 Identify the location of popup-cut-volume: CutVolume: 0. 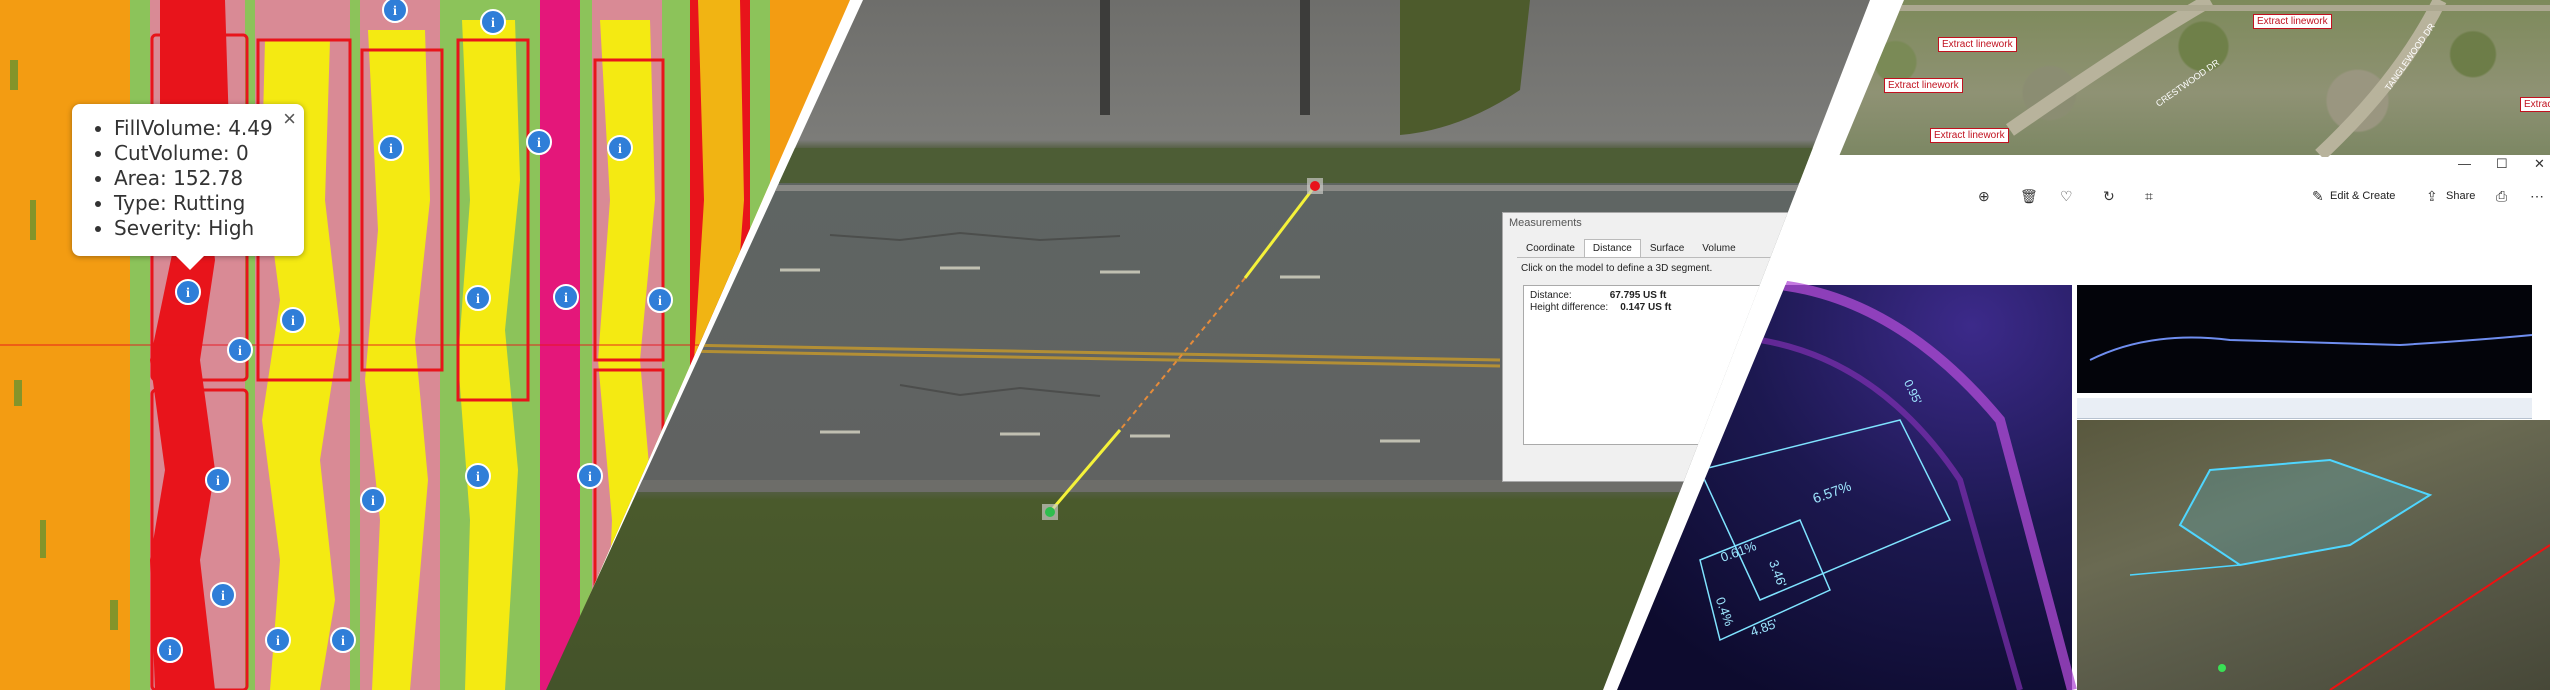
(209, 153).